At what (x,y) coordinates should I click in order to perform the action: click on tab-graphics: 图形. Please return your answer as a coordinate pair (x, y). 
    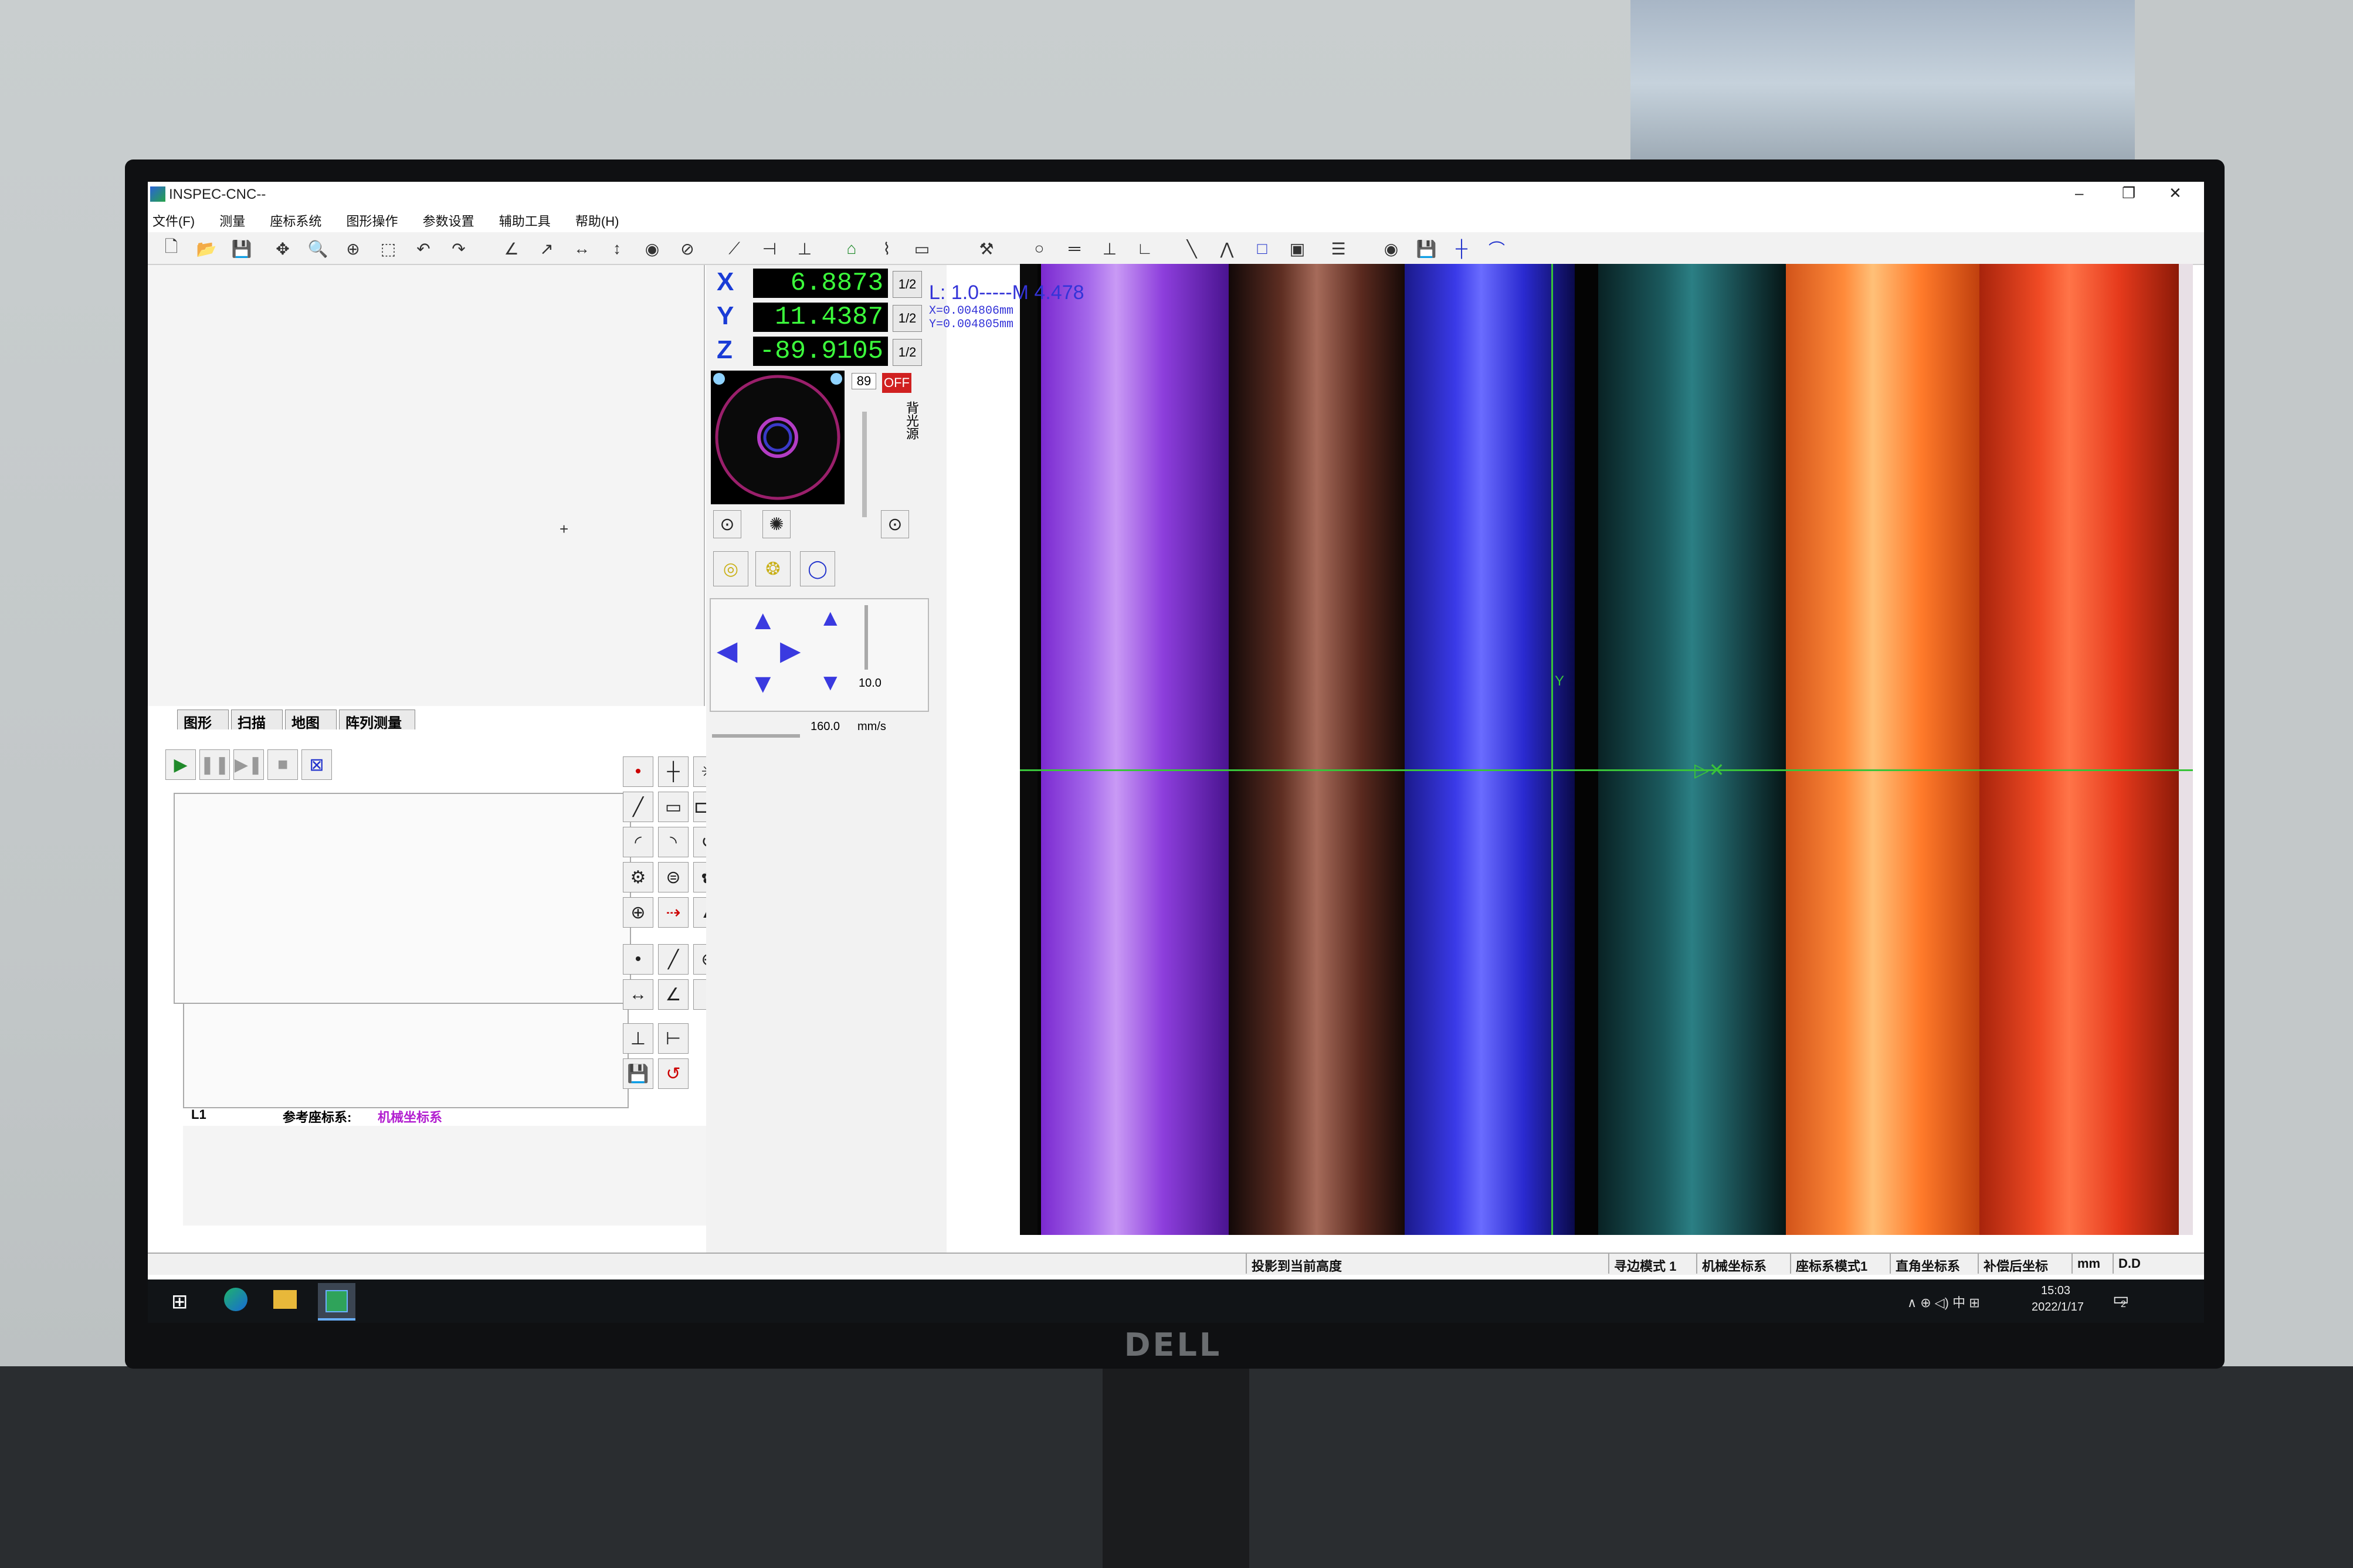
    Looking at the image, I should click on (203, 720).